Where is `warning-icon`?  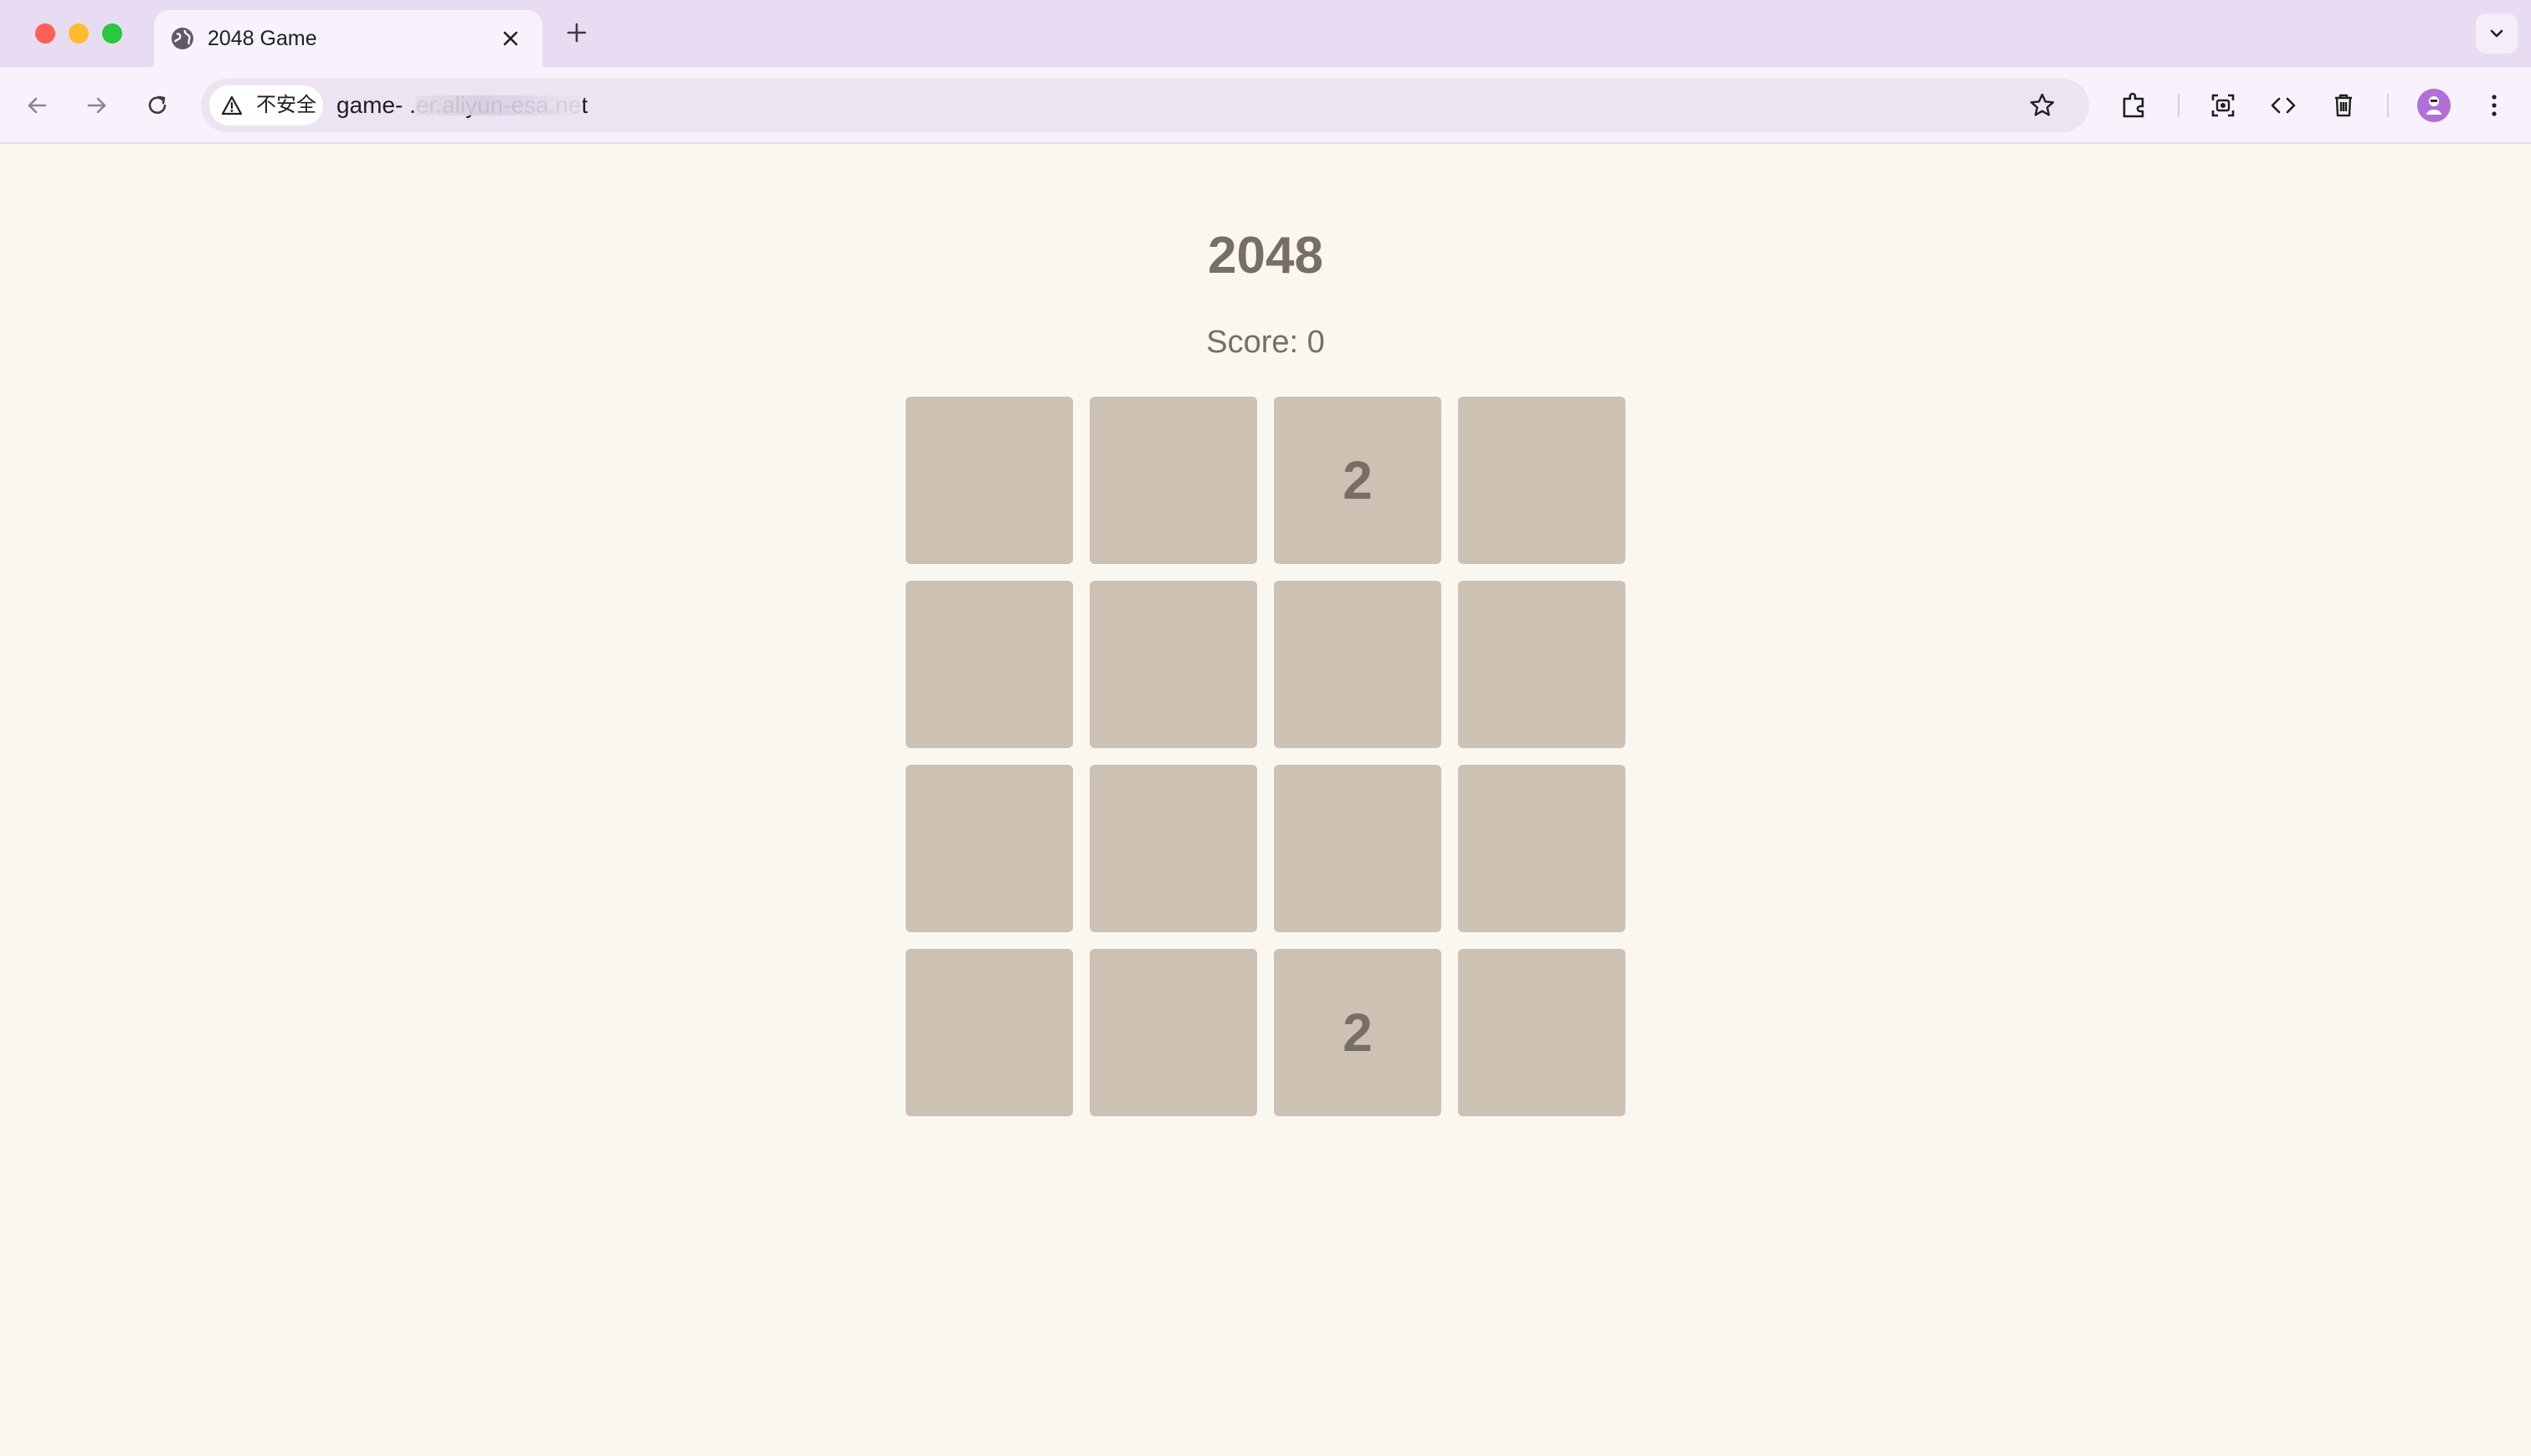 warning-icon is located at coordinates (232, 105).